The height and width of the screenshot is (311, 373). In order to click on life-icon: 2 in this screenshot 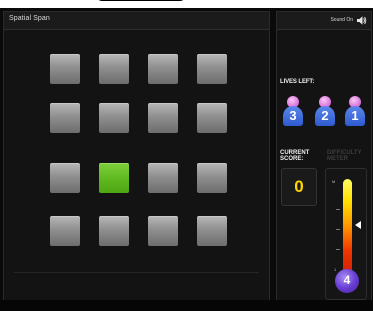, I will do `click(325, 112)`.